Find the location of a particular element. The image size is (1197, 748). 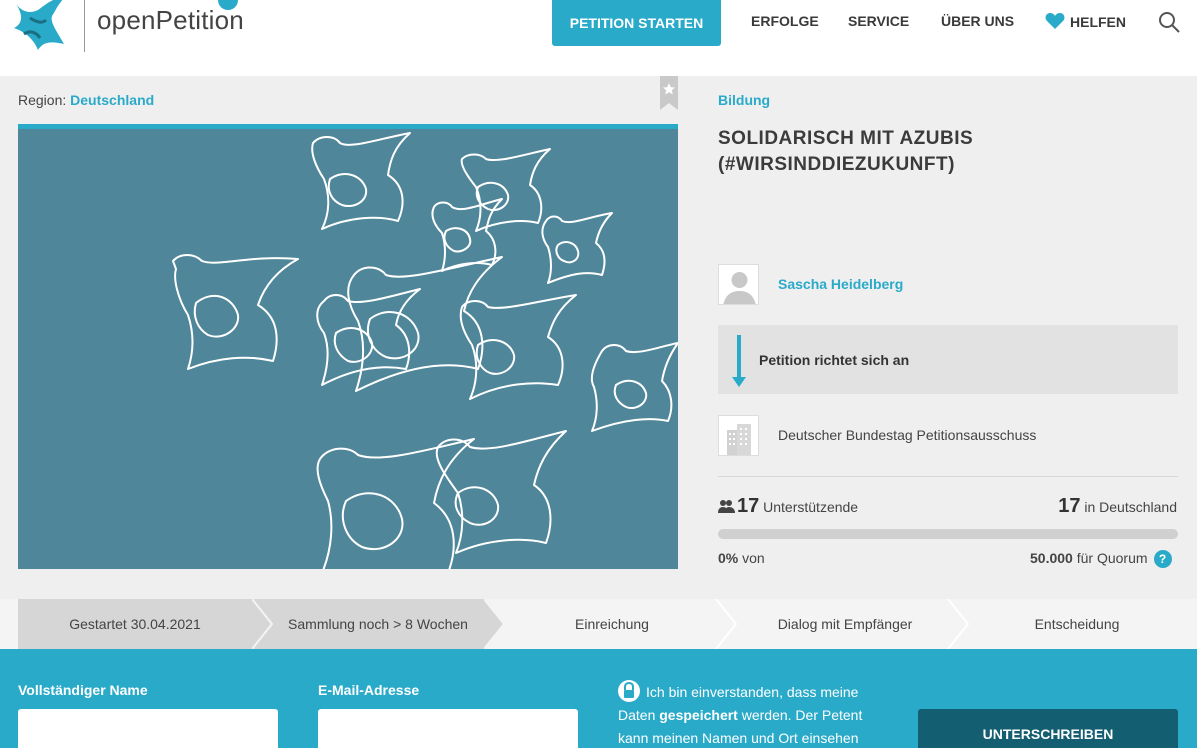

progress-percent-line: 0% von is located at coordinates (741, 558).